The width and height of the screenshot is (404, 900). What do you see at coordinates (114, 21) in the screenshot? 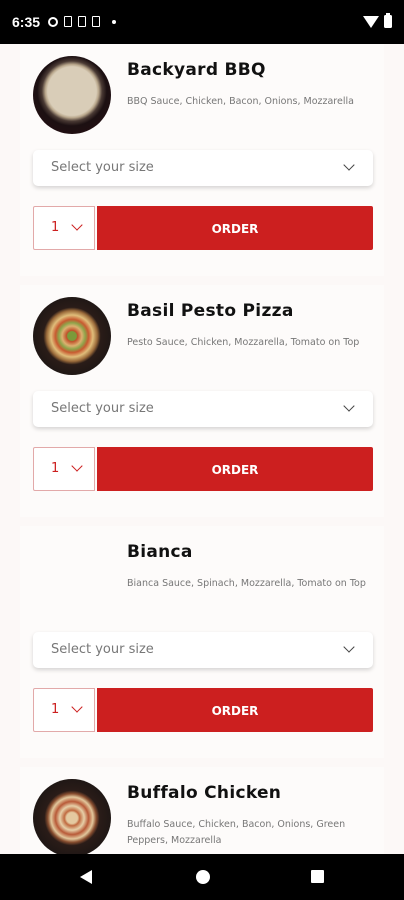
I see `dot-icon` at bounding box center [114, 21].